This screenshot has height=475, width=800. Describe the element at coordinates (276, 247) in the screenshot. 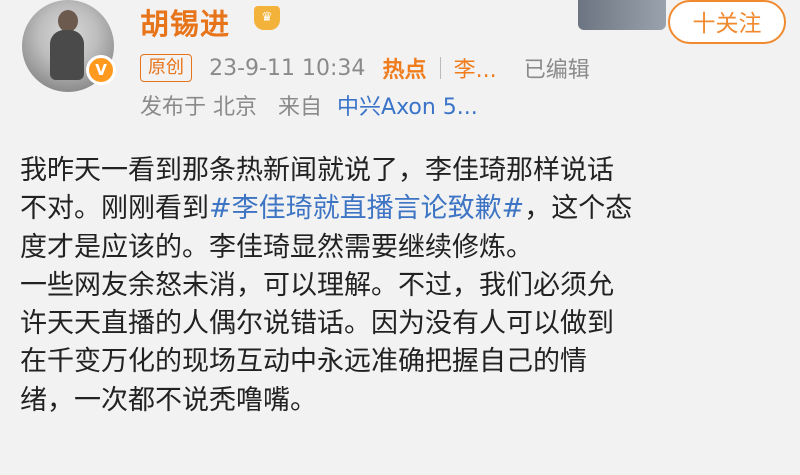

I see `post-line: 度才是应该的。李佳琦显然需要继续修炼。` at that location.